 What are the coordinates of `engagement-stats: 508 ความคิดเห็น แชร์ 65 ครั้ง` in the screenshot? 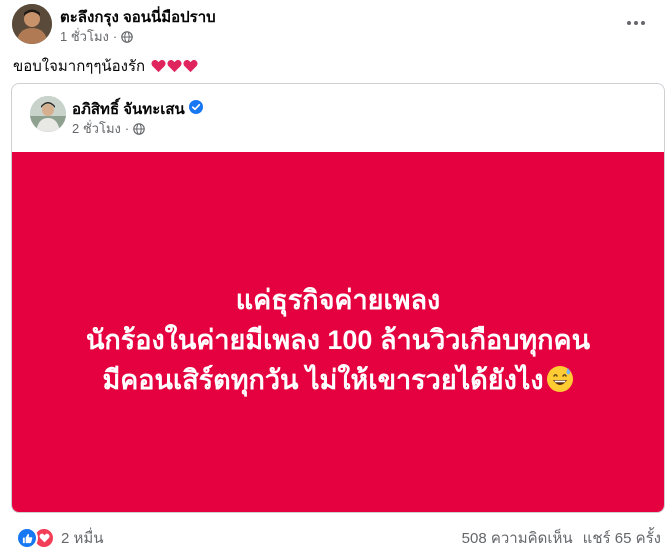 It's located at (561, 538).